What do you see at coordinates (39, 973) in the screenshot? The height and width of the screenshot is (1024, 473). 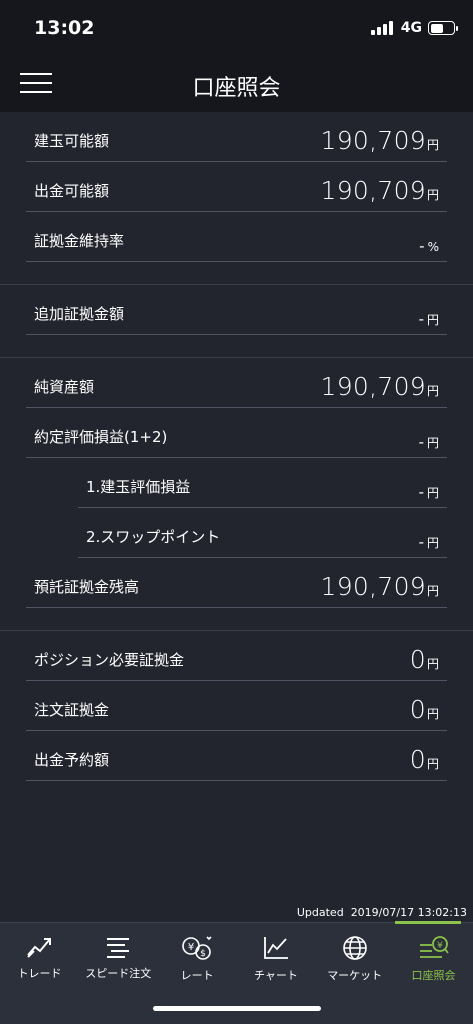 I see `tab-label: トレード` at bounding box center [39, 973].